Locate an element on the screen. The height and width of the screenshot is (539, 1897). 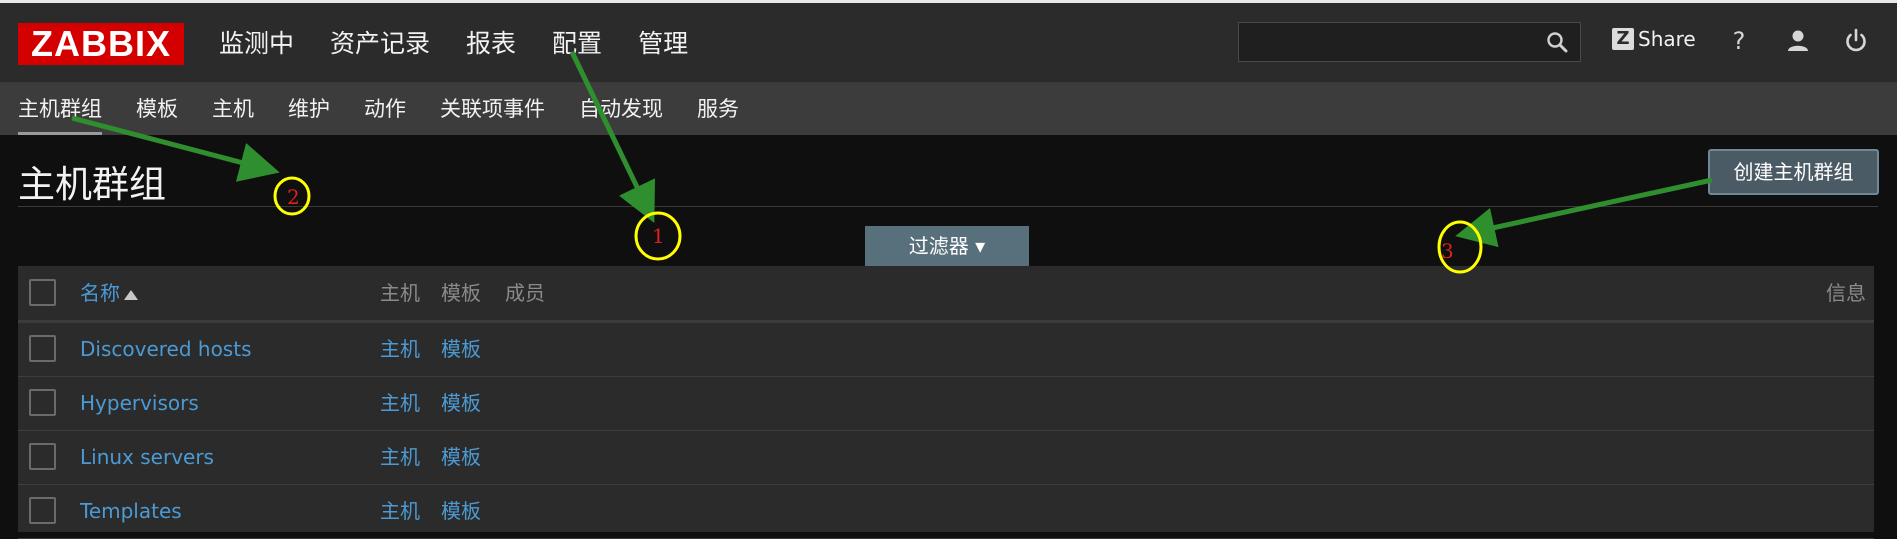
sub-nav-host-groups: 主机群组 is located at coordinates (60, 115).